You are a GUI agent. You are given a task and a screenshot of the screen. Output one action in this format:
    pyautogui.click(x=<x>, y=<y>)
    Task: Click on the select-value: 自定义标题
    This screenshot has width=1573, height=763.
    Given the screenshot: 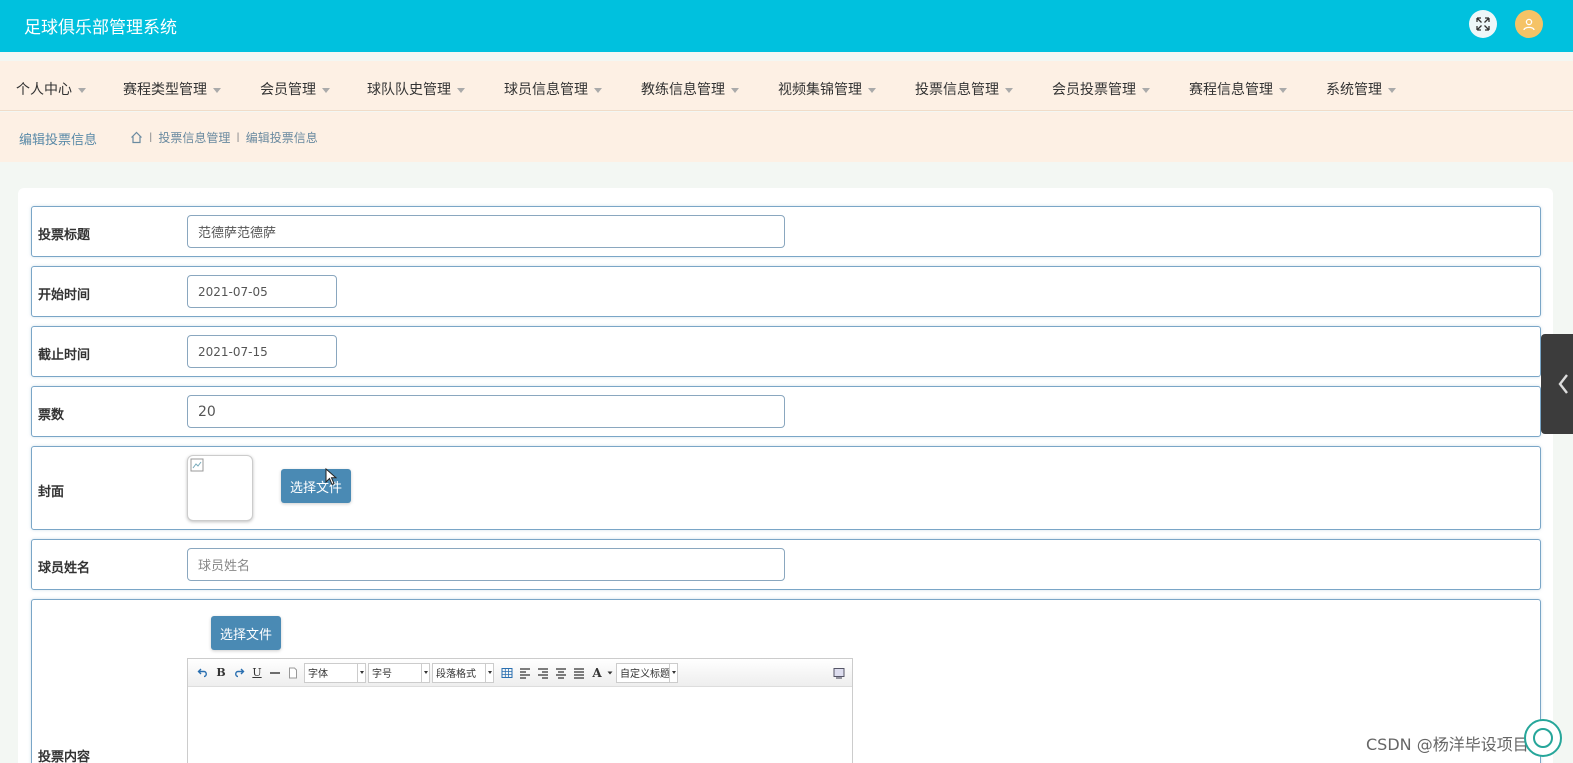 What is the action you would take?
    pyautogui.click(x=645, y=674)
    